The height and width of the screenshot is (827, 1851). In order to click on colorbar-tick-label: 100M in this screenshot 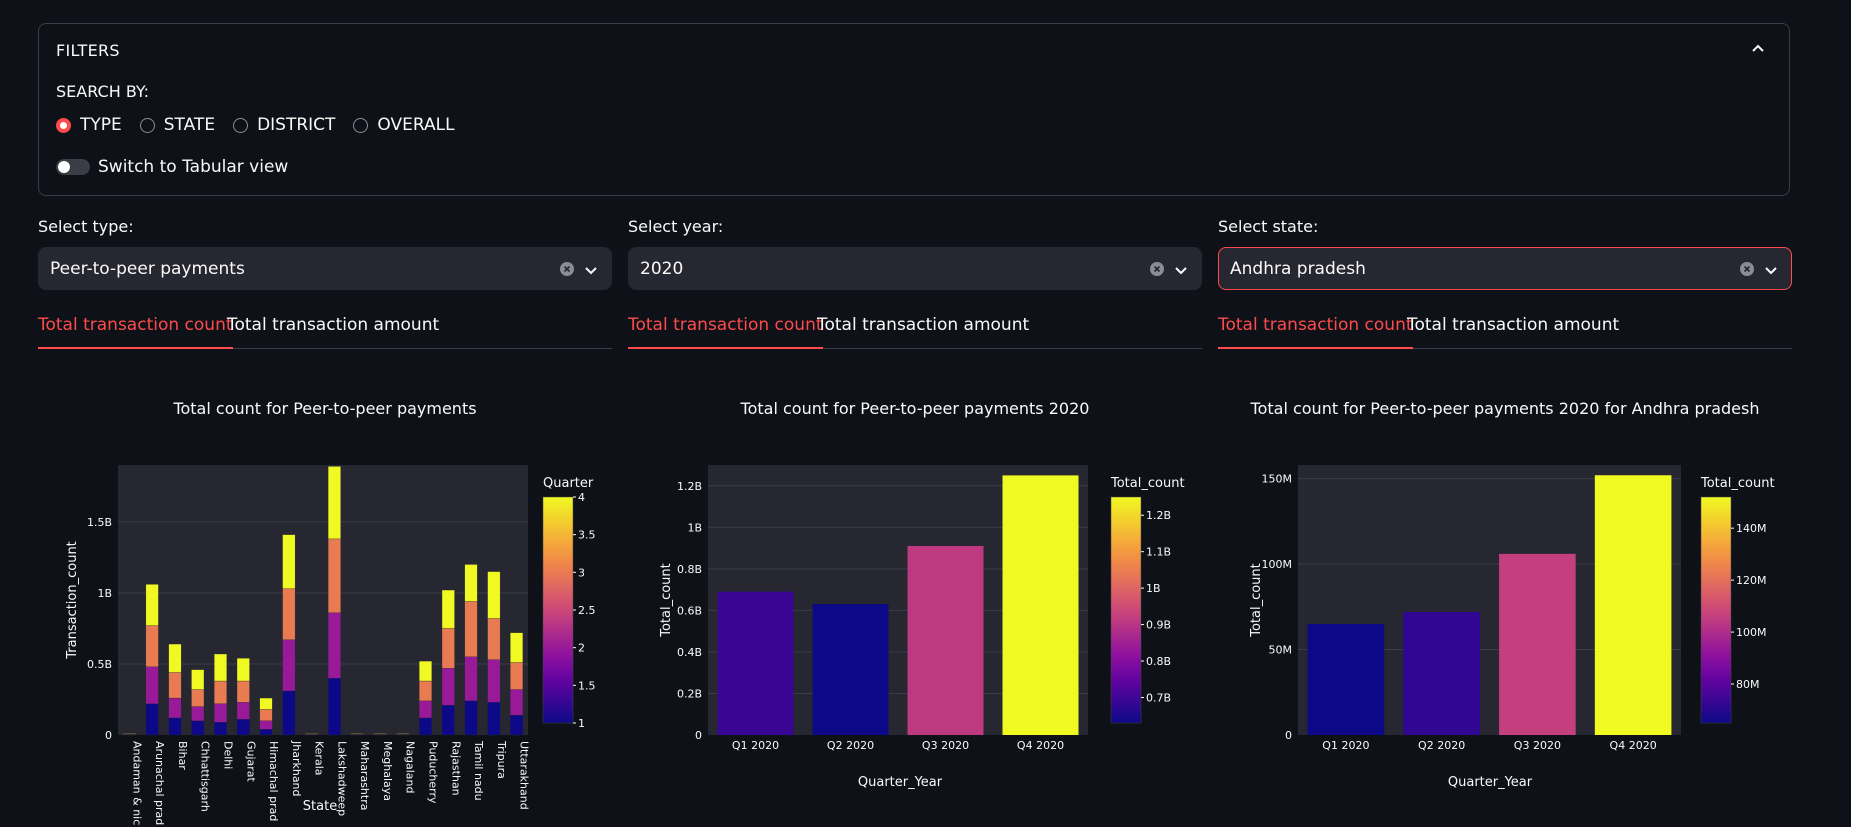, I will do `click(1751, 632)`.